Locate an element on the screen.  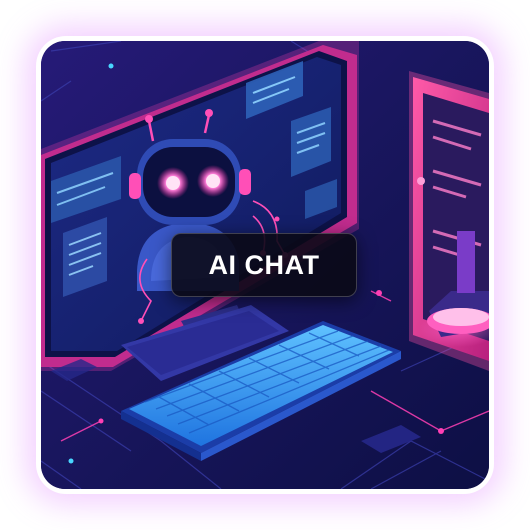
ai-chat-badge: AI CHAT is located at coordinates (264, 265).